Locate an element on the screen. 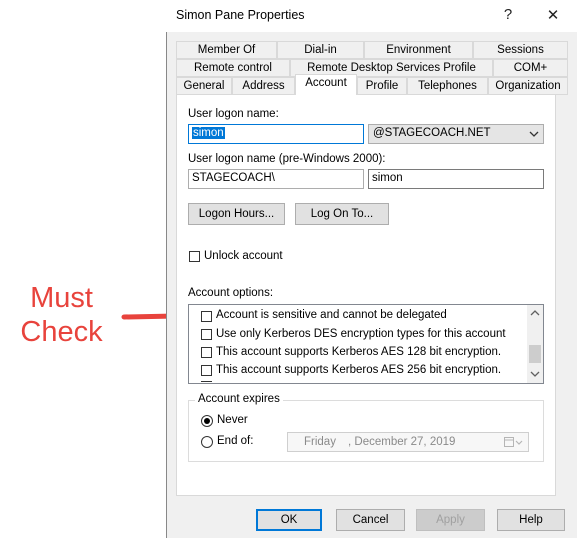 The height and width of the screenshot is (538, 577). cancel-button: Cancel is located at coordinates (370, 520).